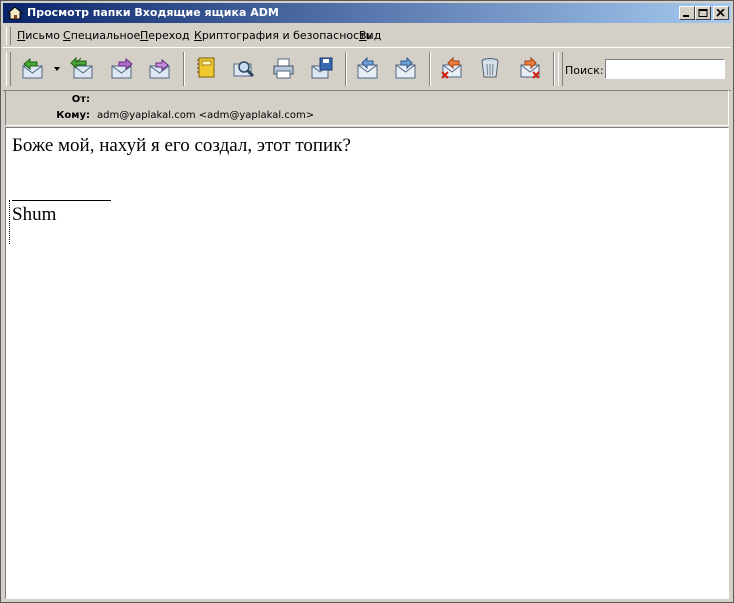 This screenshot has height=603, width=734. Describe the element at coordinates (560, 69) in the screenshot. I see `search-grip` at that location.